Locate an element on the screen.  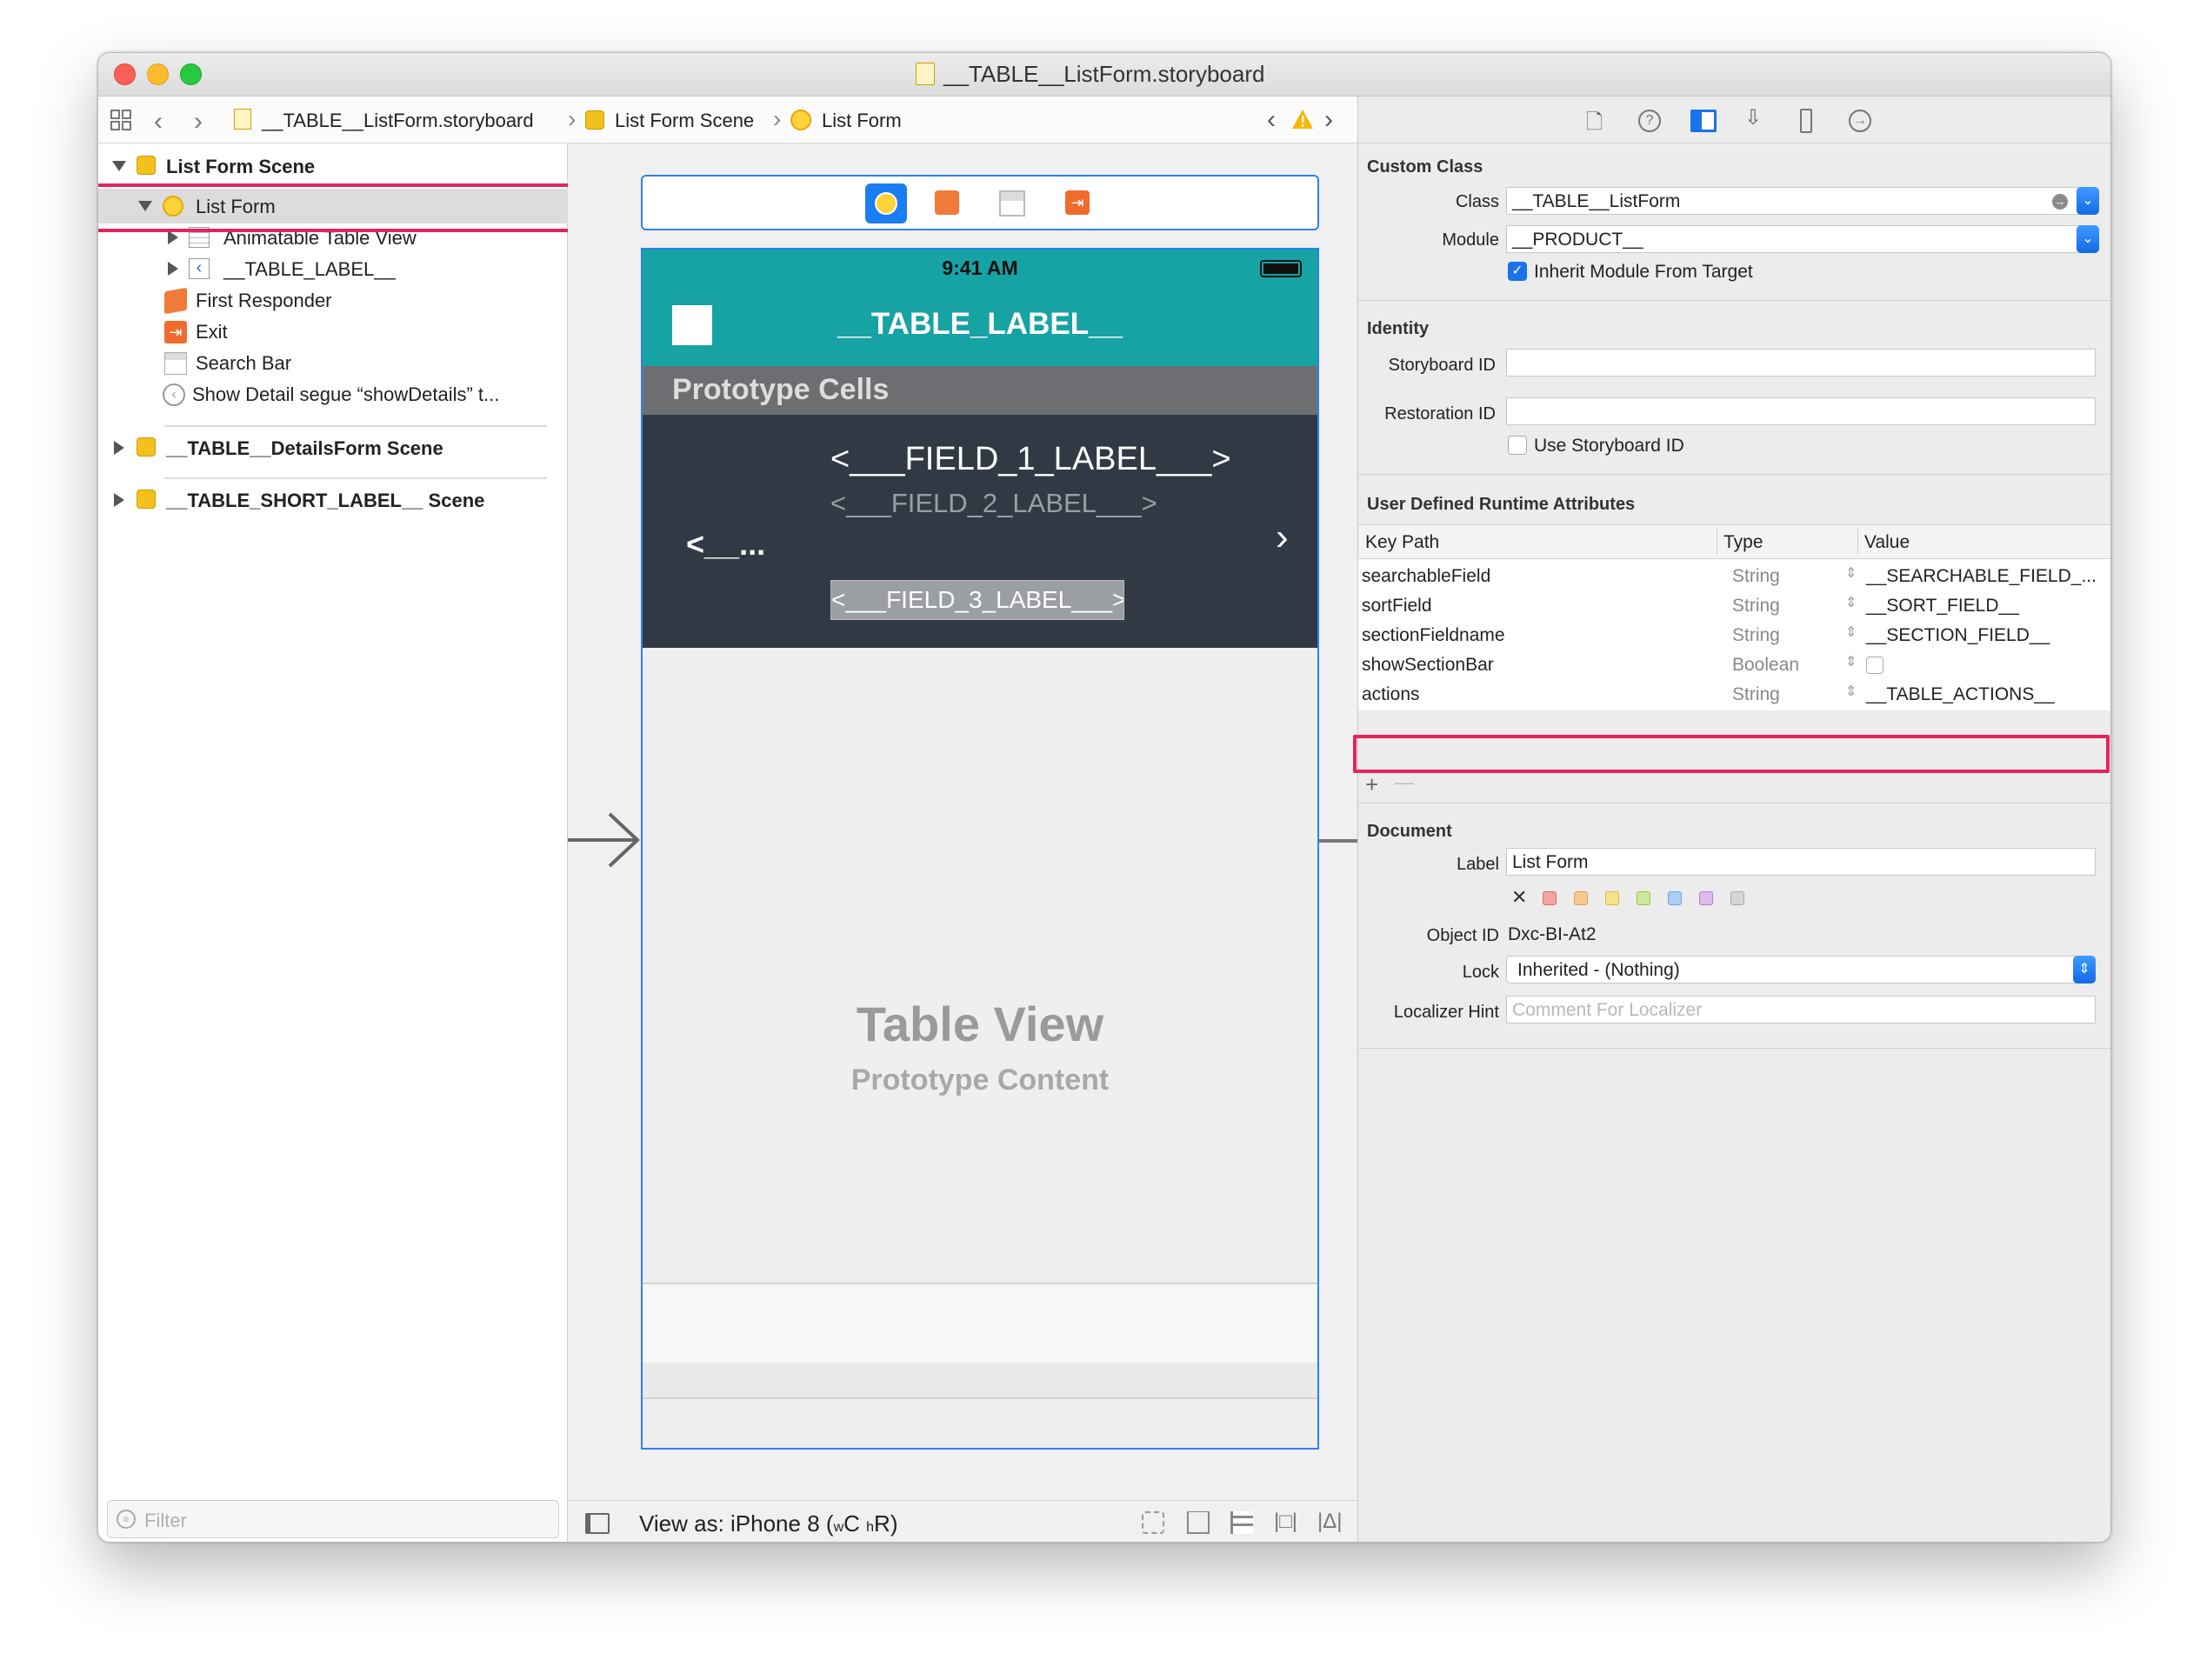
table-row: sortField String ⇕ __SORT_FIELD__ is located at coordinates (1734, 605).